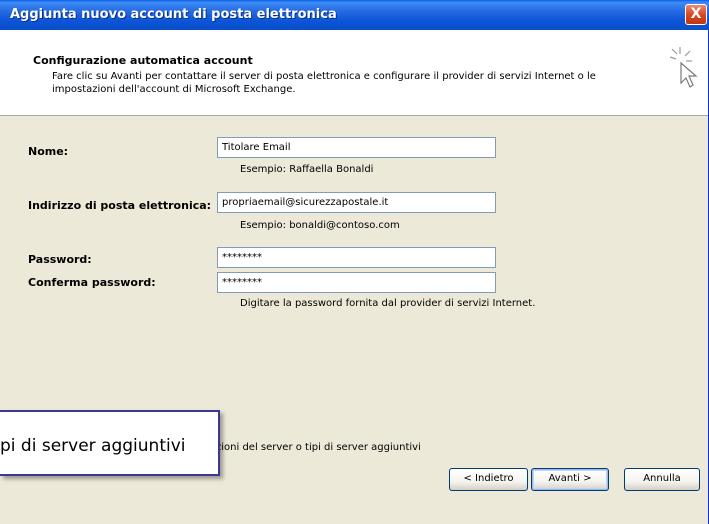 Image resolution: width=709 pixels, height=524 pixels. I want to click on cancel-button: Annulla, so click(662, 479).